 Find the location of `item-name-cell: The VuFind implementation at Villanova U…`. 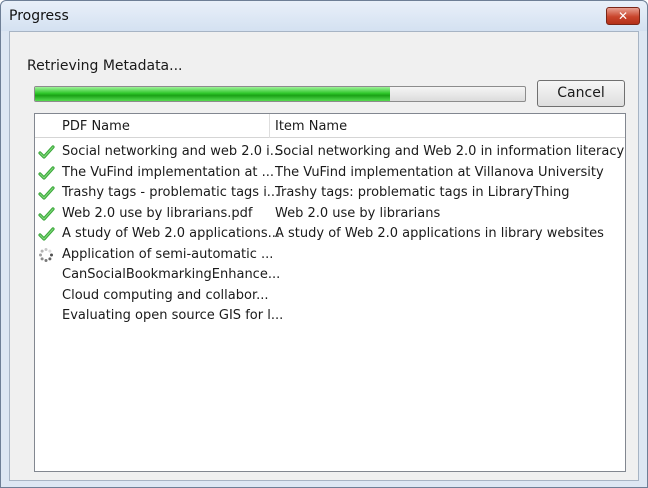

item-name-cell: The VuFind implementation at Villanova U… is located at coordinates (439, 172).